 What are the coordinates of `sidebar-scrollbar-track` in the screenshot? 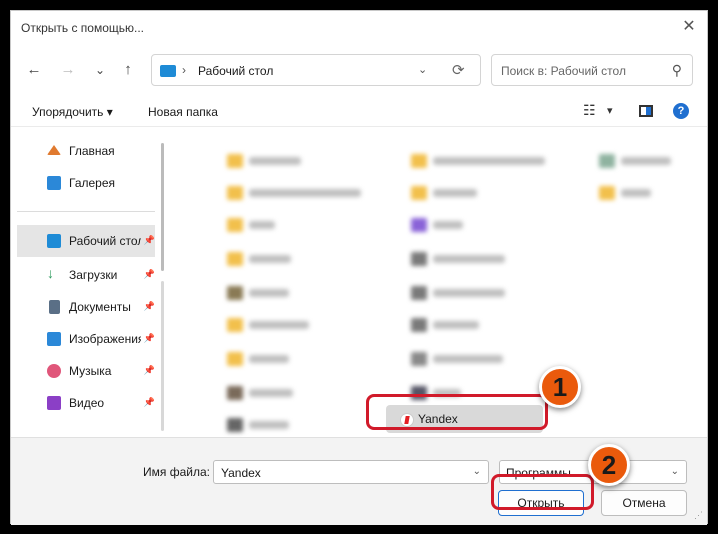 It's located at (162, 356).